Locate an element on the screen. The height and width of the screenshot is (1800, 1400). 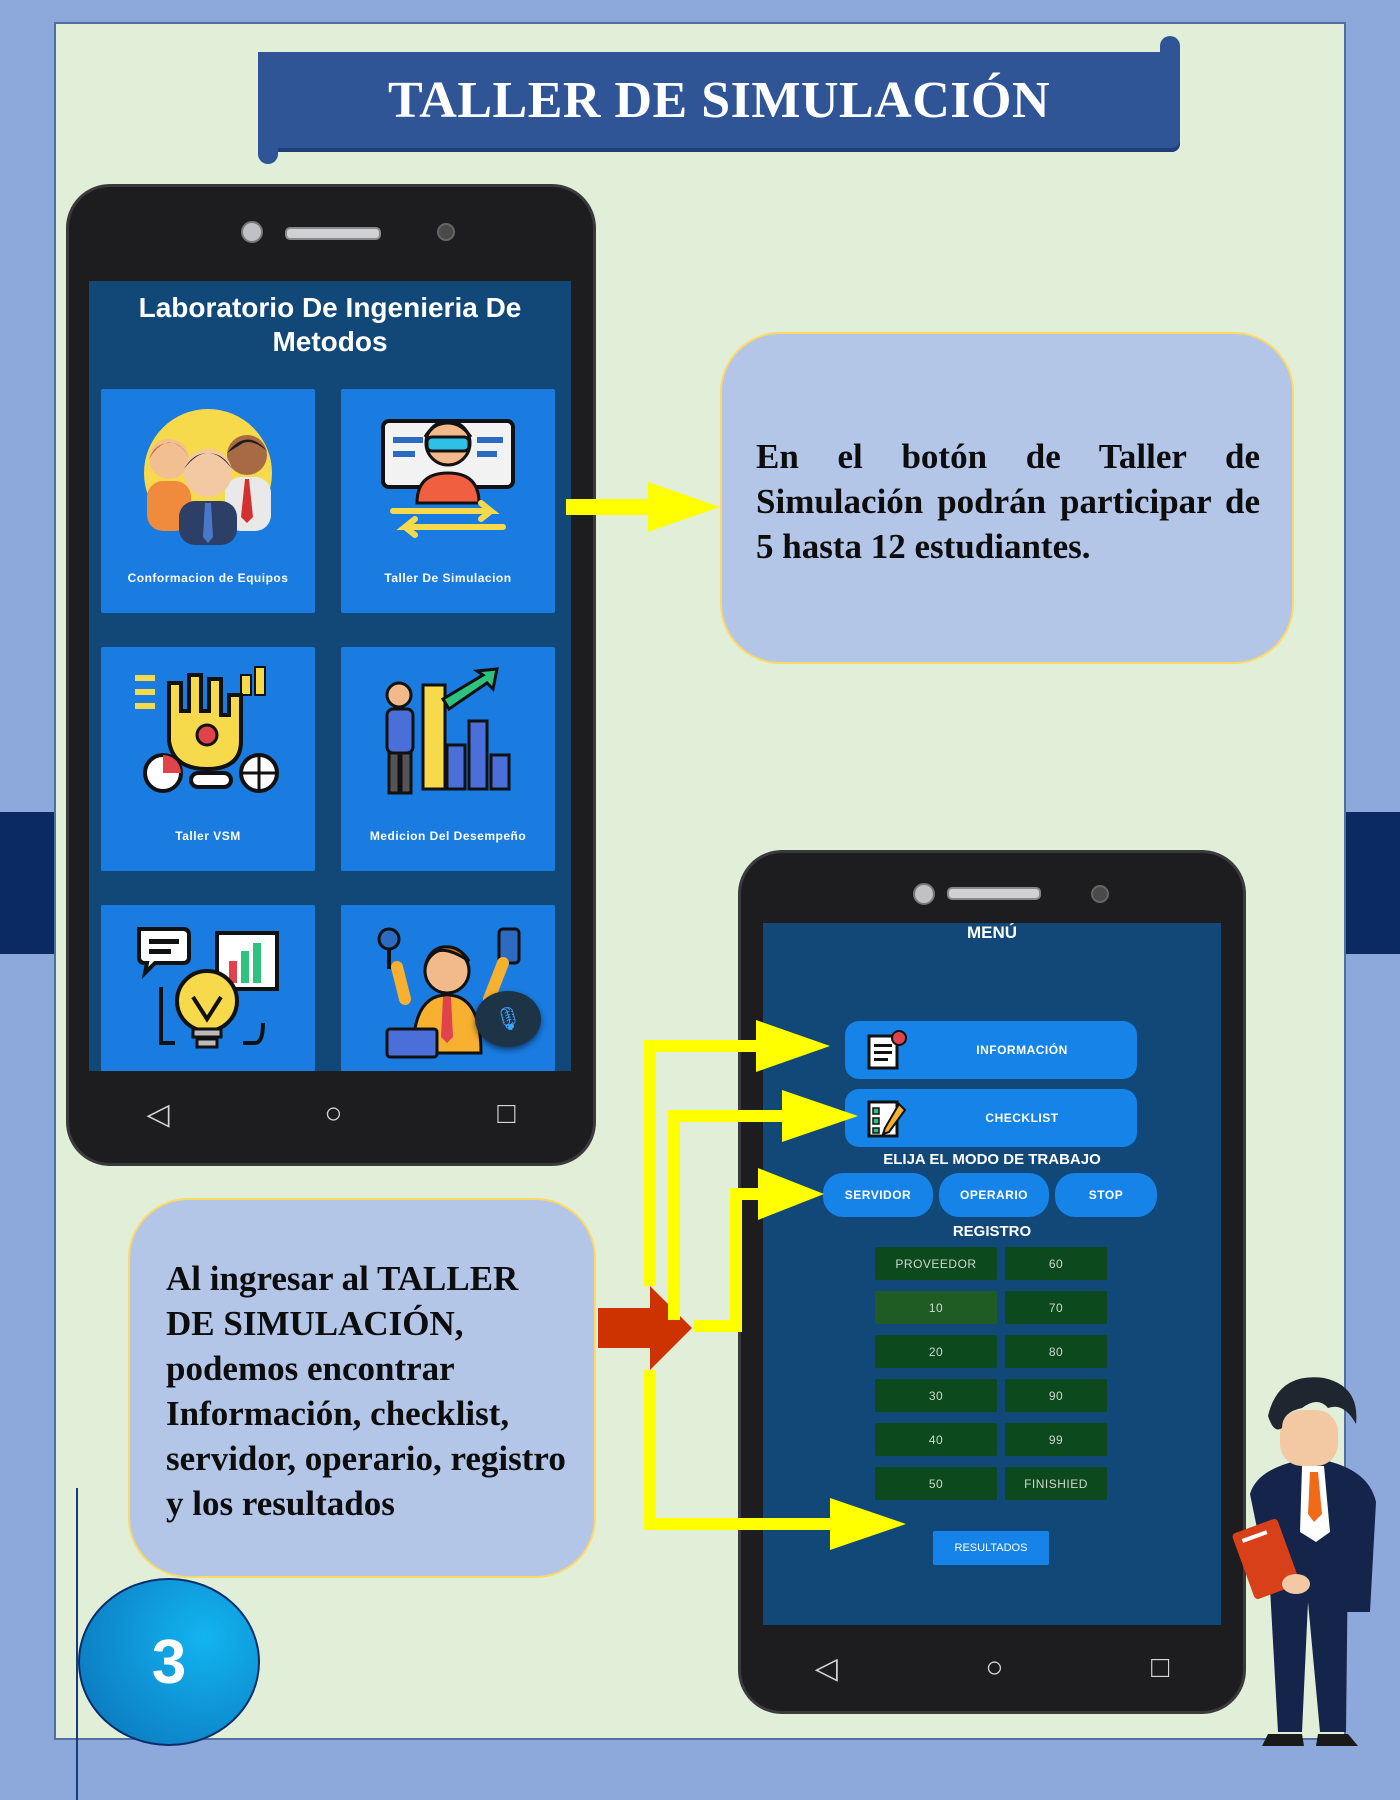
page-title: TALLER DE SIMULACIÓN is located at coordinates (719, 100).